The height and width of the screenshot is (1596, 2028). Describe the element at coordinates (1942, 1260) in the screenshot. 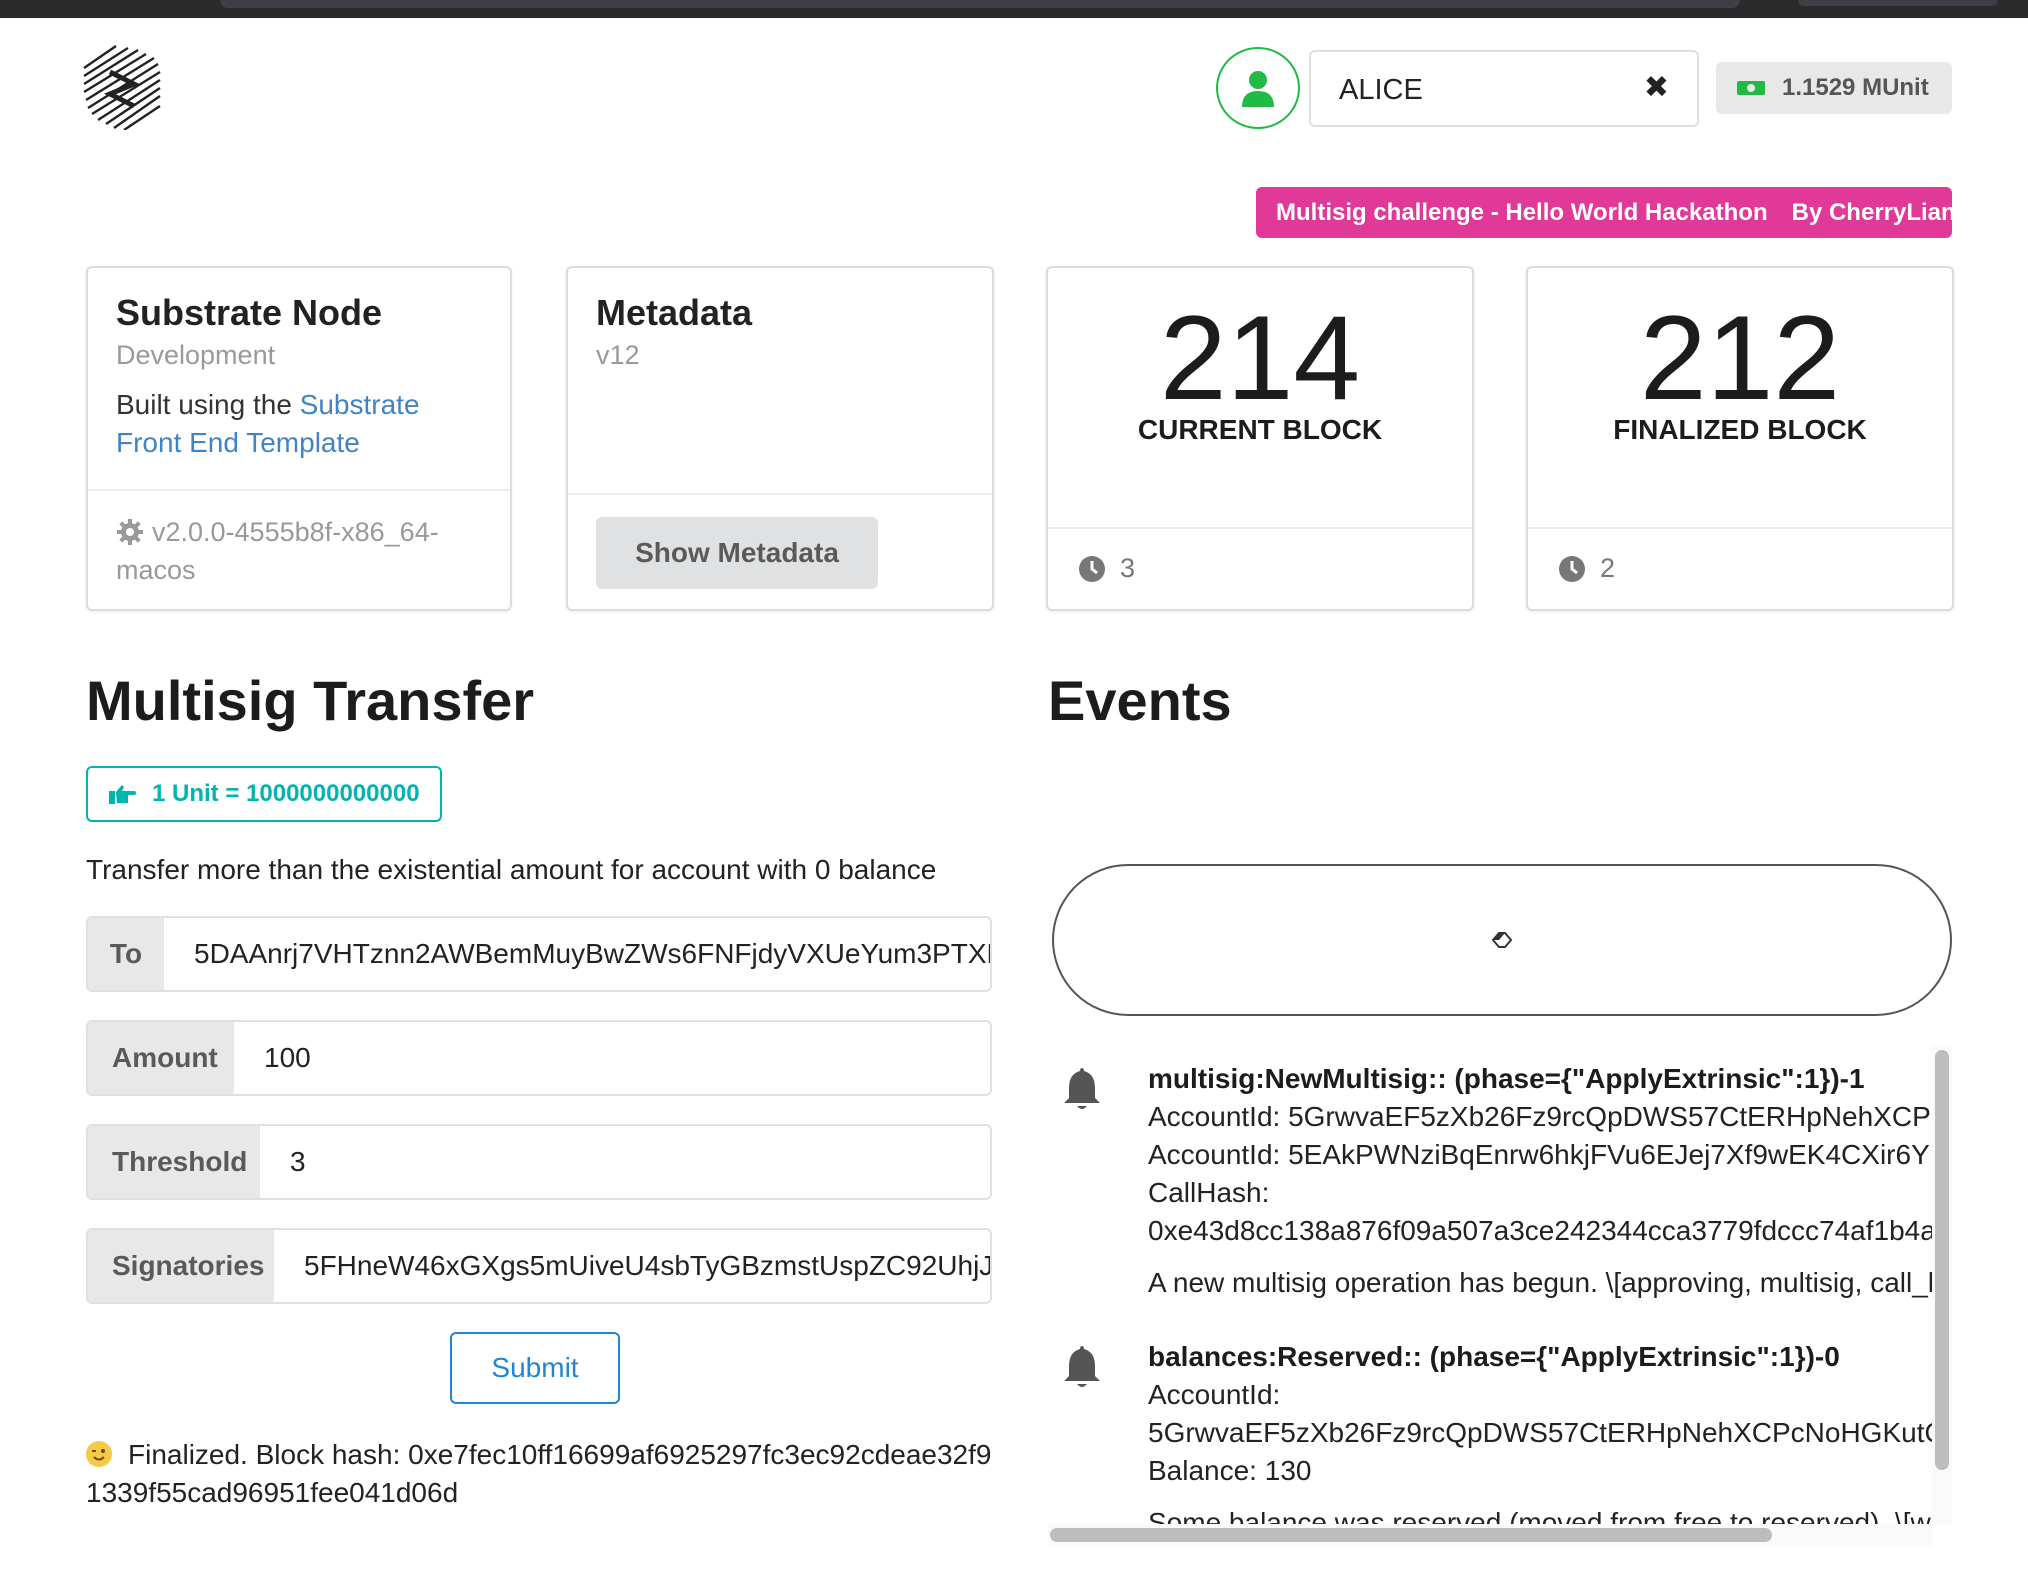

I see `vertical-scroll-thumb` at that location.